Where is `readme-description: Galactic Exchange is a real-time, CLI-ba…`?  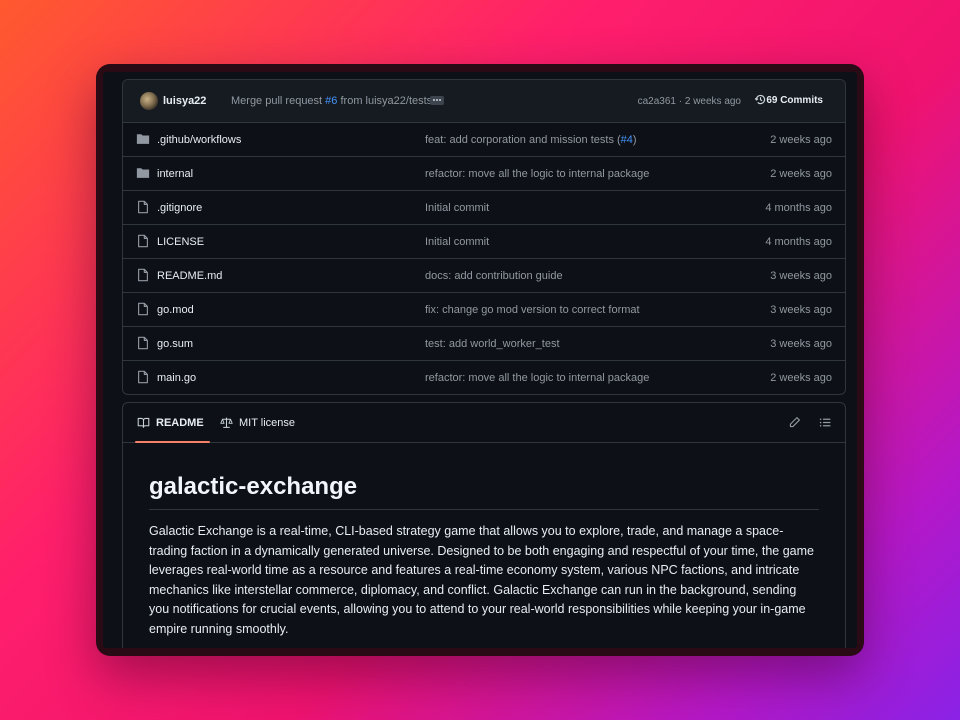
readme-description: Galactic Exchange is a real-time, CLI-ba… is located at coordinates (481, 580).